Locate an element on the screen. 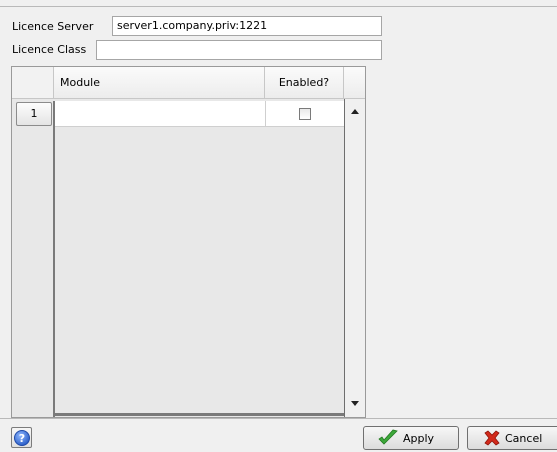 The width and height of the screenshot is (557, 452). apply-label: Apply is located at coordinates (419, 438).